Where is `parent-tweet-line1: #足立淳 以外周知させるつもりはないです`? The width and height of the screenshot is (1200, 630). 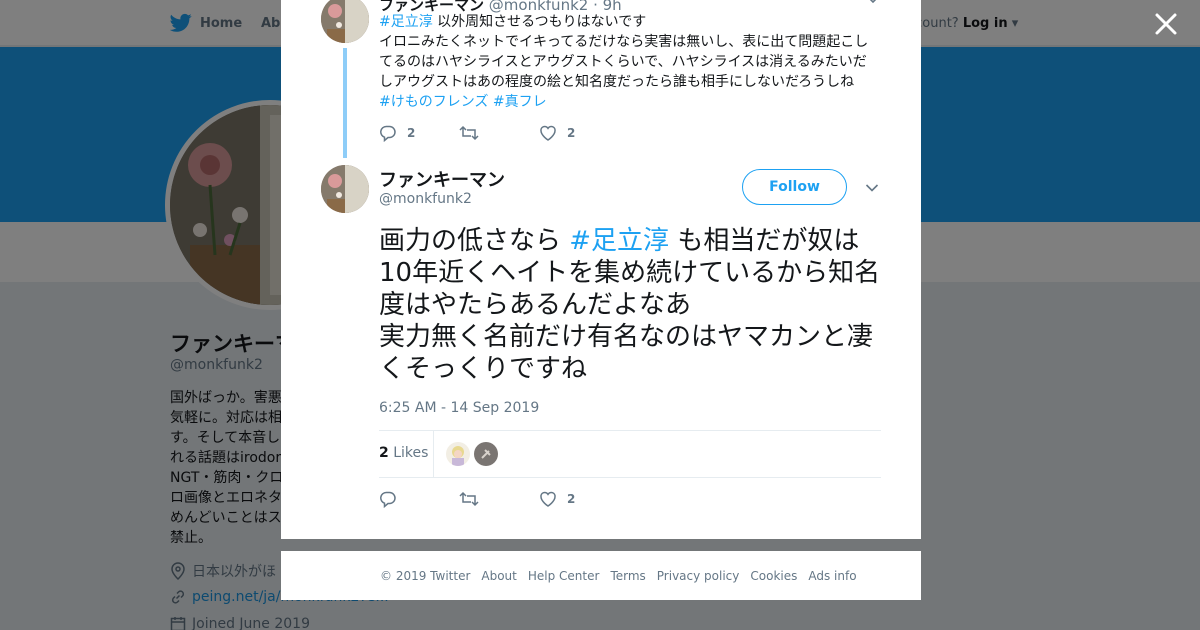
parent-tweet-line1: #足立淳 以外周知させるつもりはないです is located at coordinates (629, 22).